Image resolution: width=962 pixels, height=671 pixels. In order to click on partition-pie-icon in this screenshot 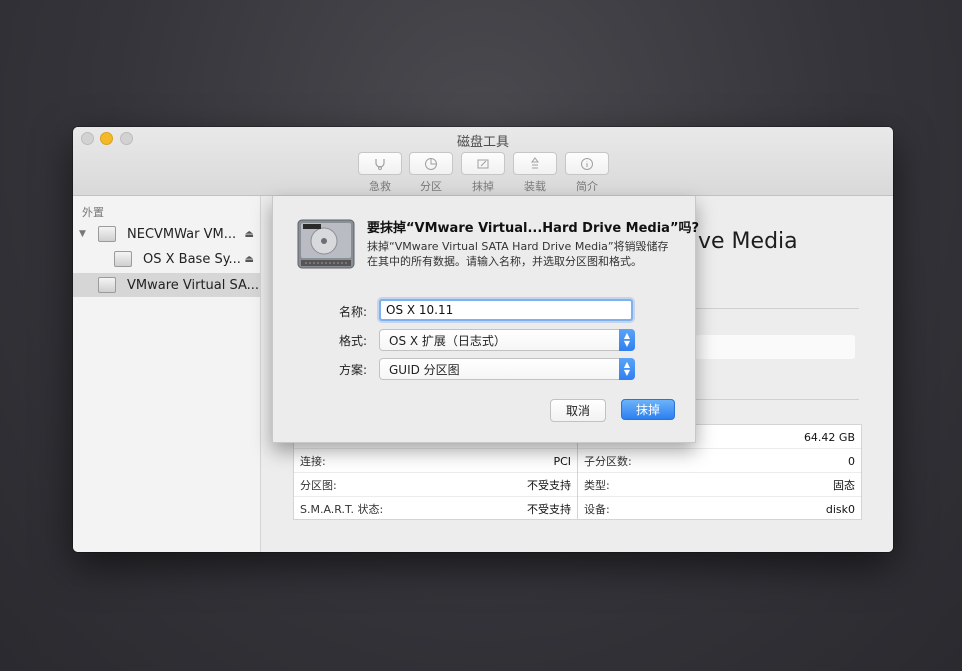, I will do `click(431, 163)`.